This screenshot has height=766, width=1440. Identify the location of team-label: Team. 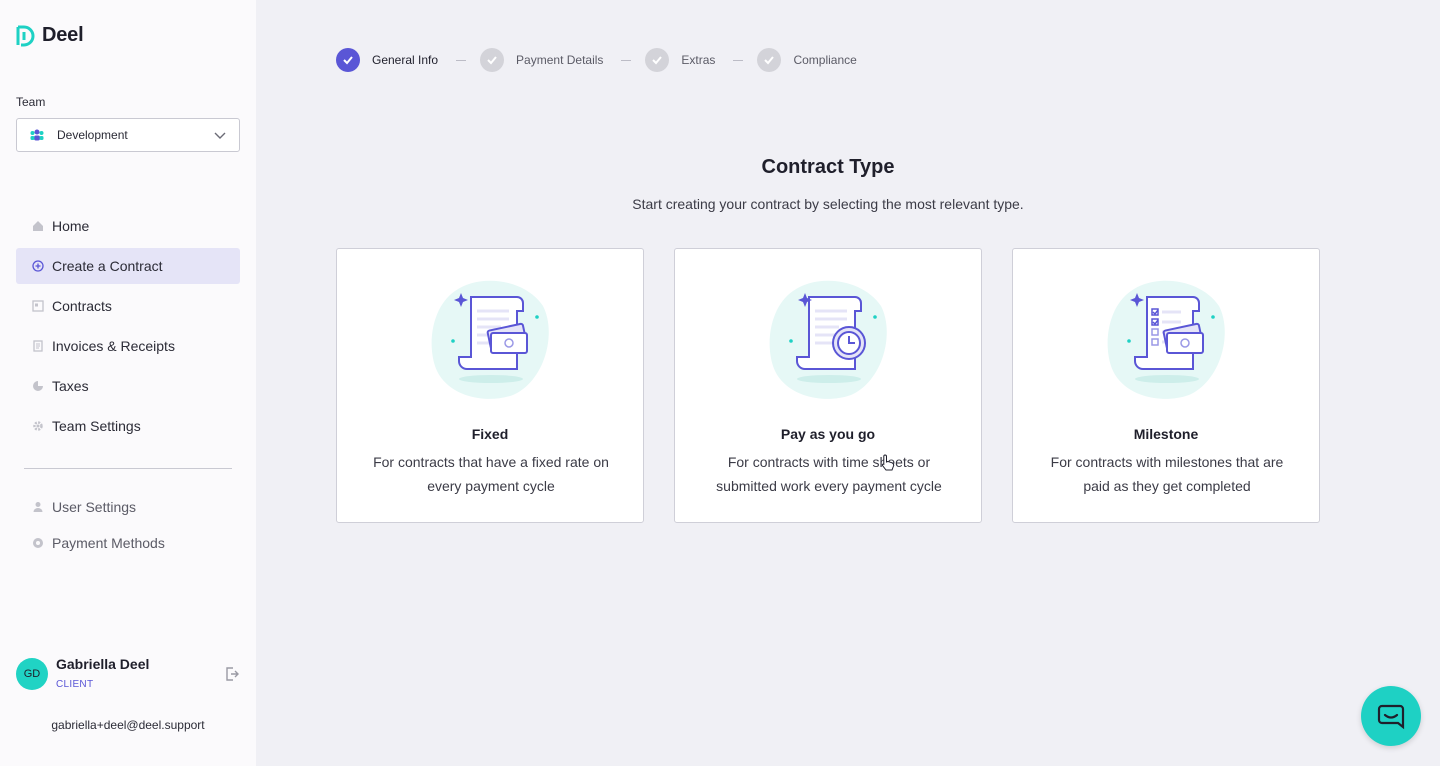
(31, 102).